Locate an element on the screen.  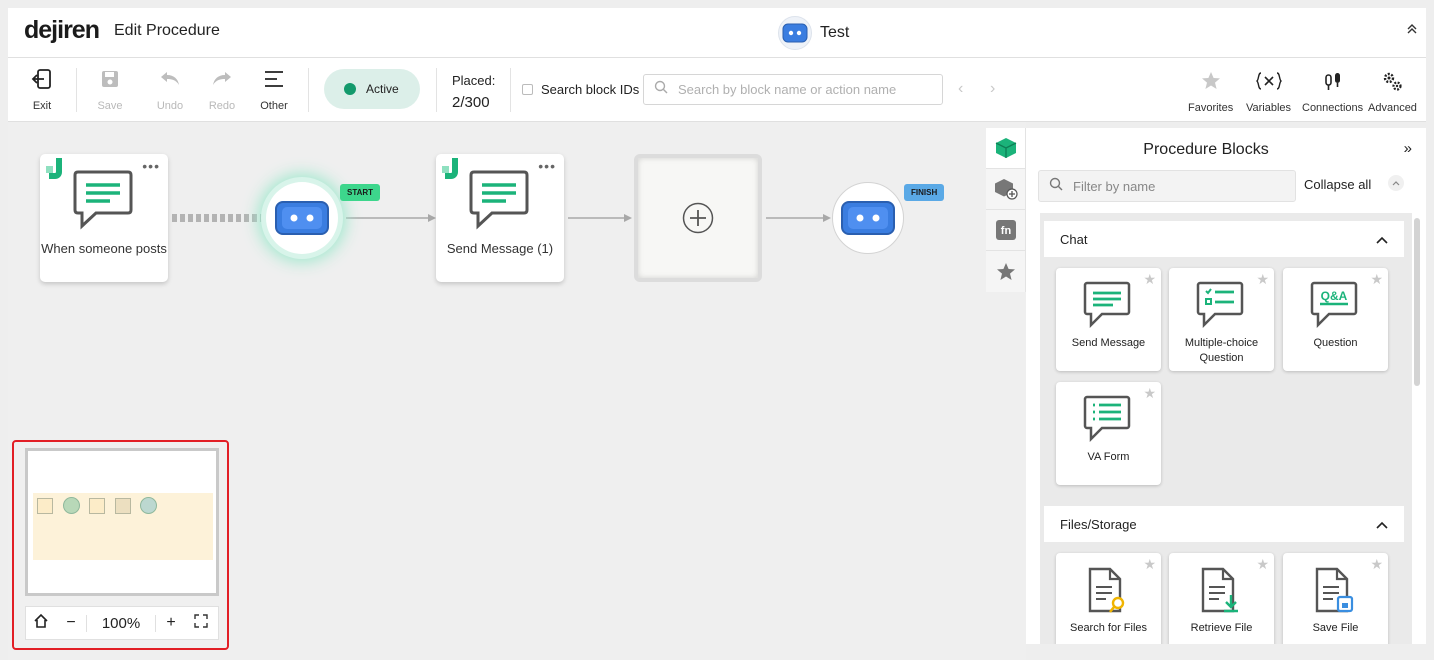
favorites-button: Favorites is located at coordinates (1210, 91).